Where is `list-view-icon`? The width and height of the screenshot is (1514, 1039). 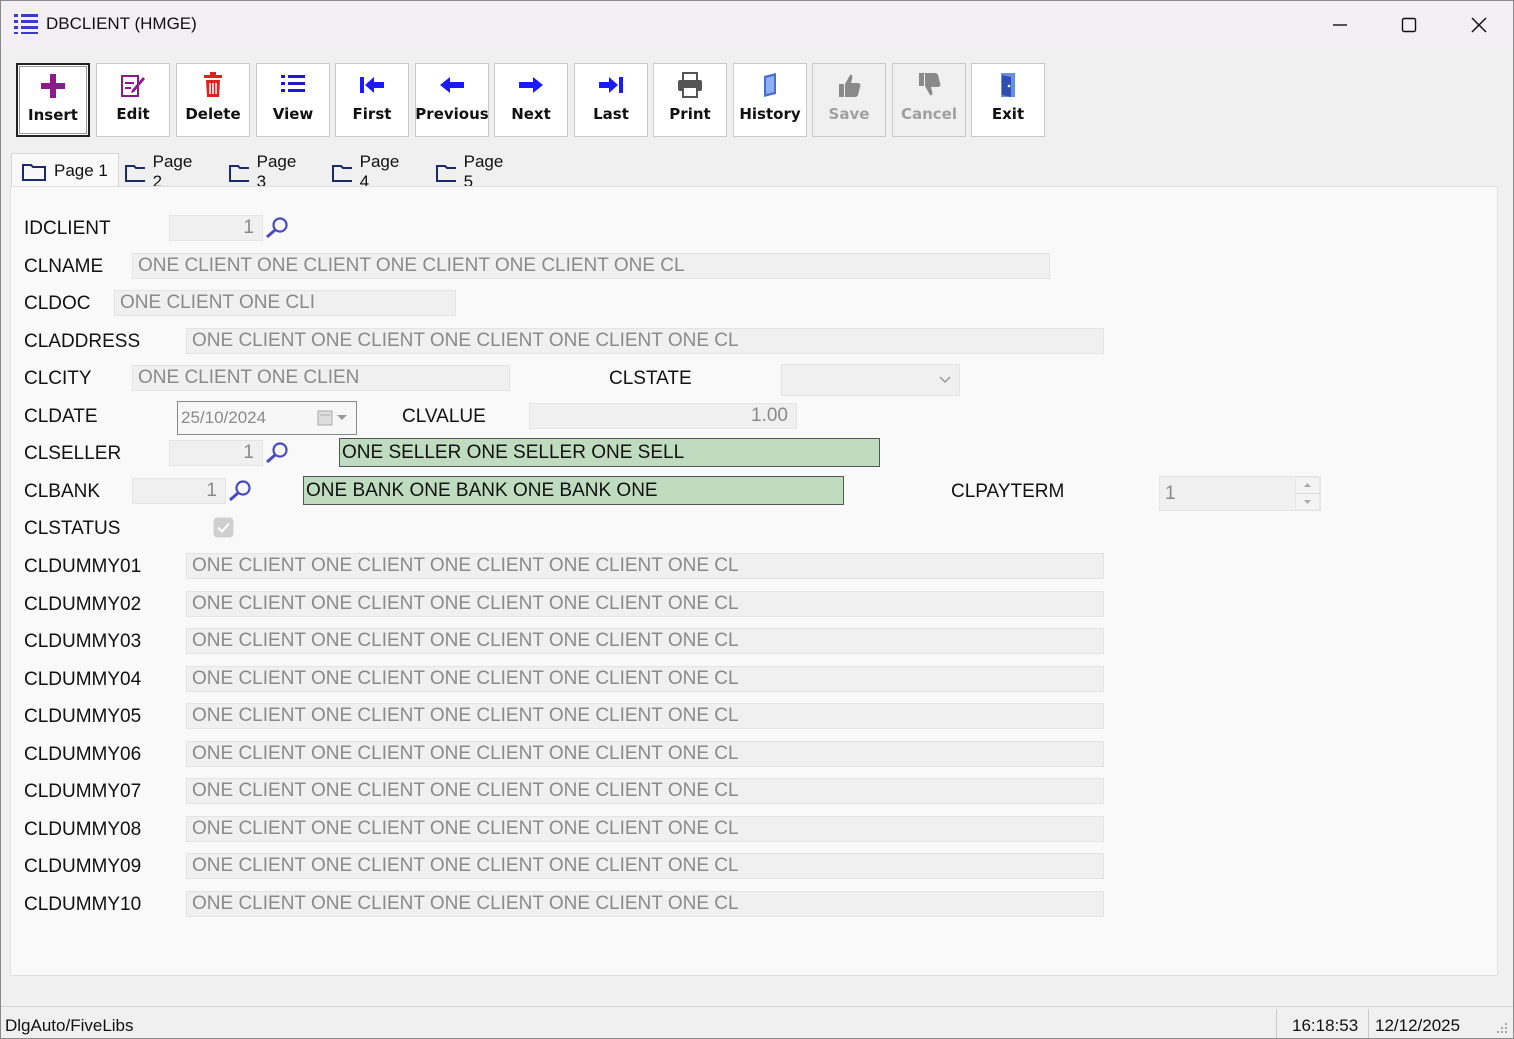 list-view-icon is located at coordinates (293, 83).